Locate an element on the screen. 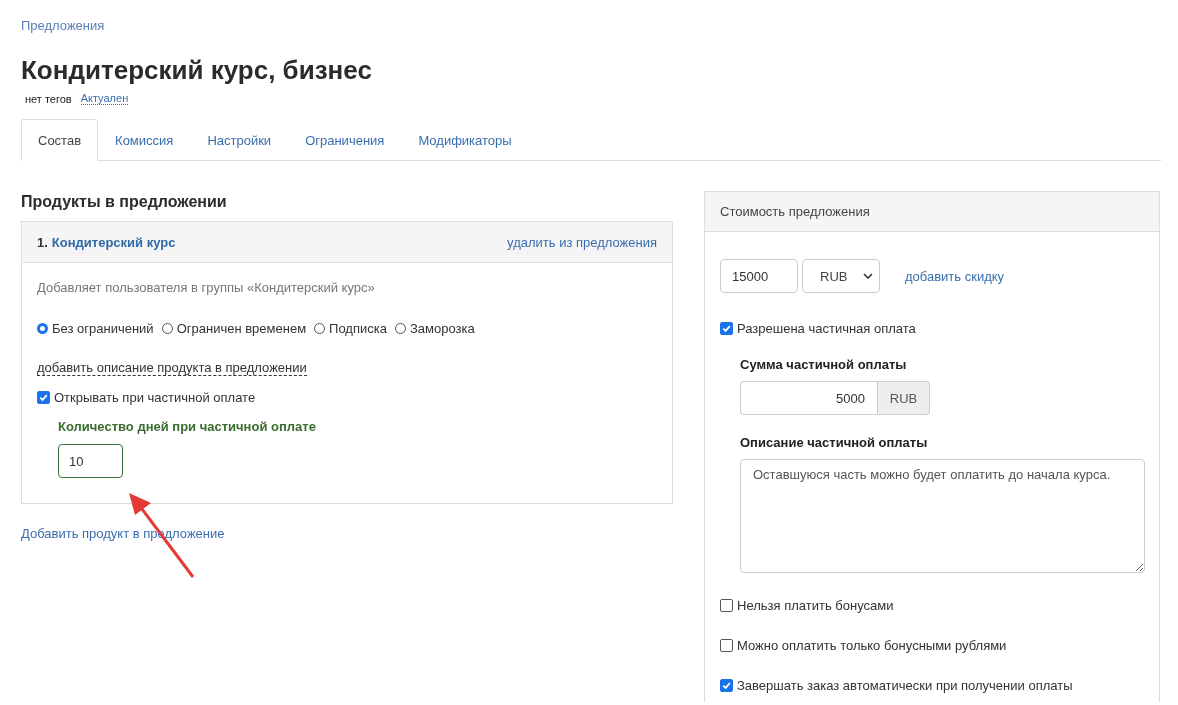 This screenshot has height=705, width=1178. field-label: Сумма частичной оплаты is located at coordinates (824, 364).